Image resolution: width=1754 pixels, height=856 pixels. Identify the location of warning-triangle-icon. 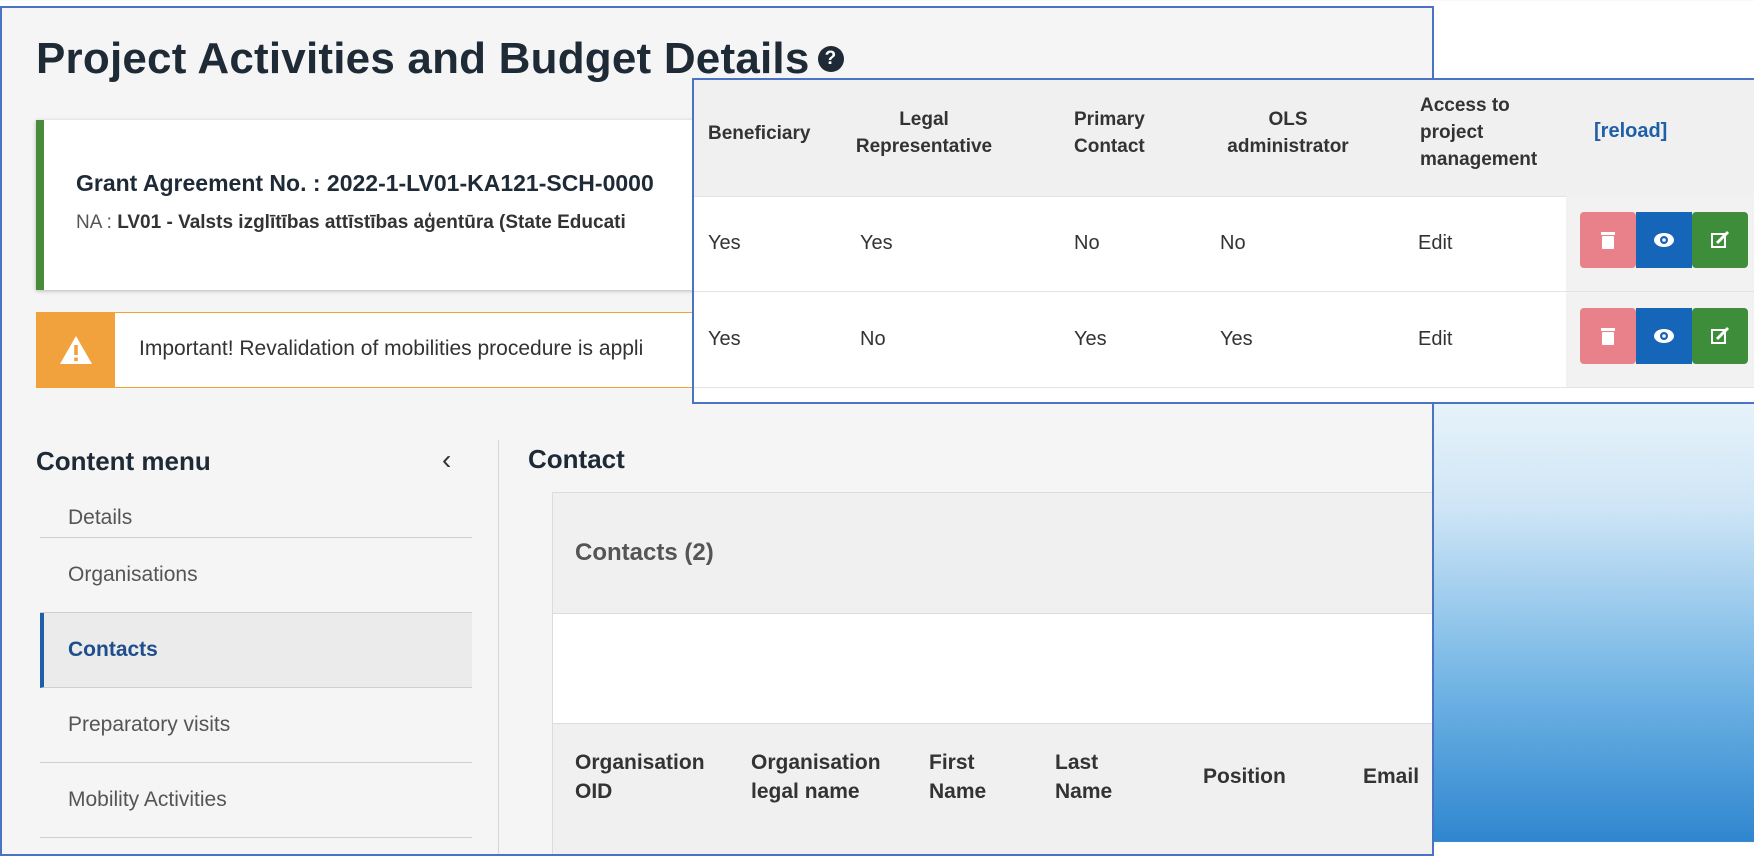
(76, 350).